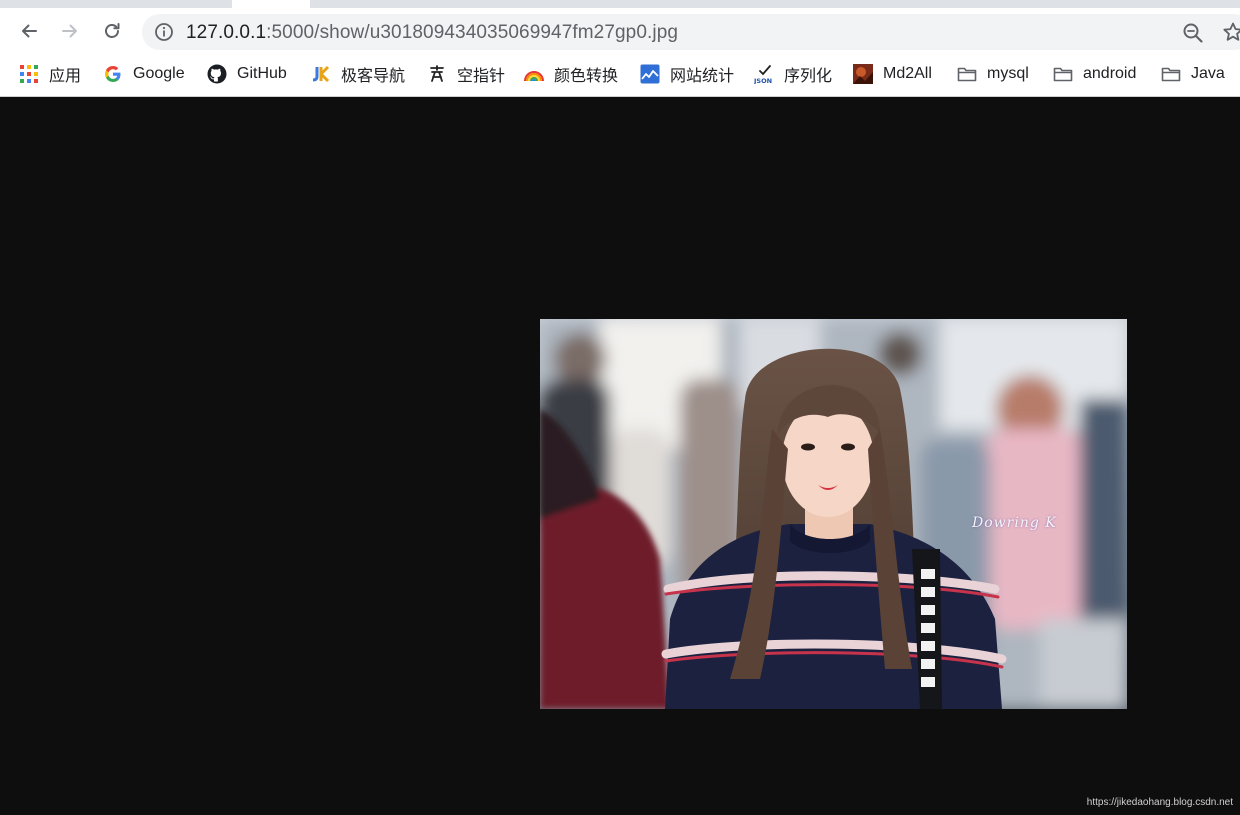  I want to click on bookmark-label: Java, so click(1208, 73).